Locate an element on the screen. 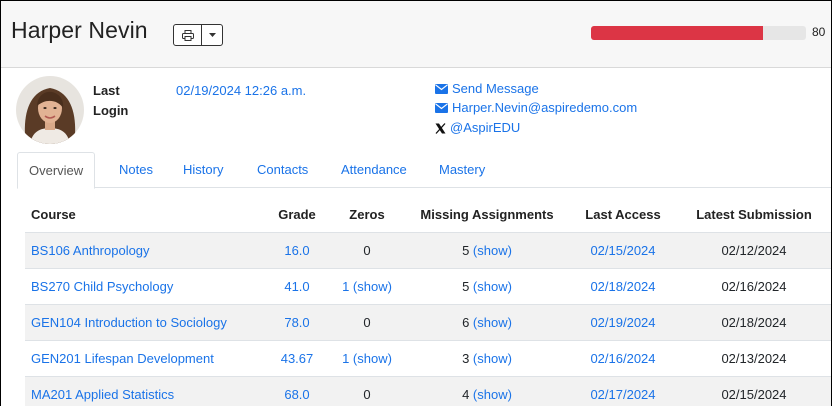 Image resolution: width=832 pixels, height=407 pixels. social-handle: @AspirEDU is located at coordinates (485, 127).